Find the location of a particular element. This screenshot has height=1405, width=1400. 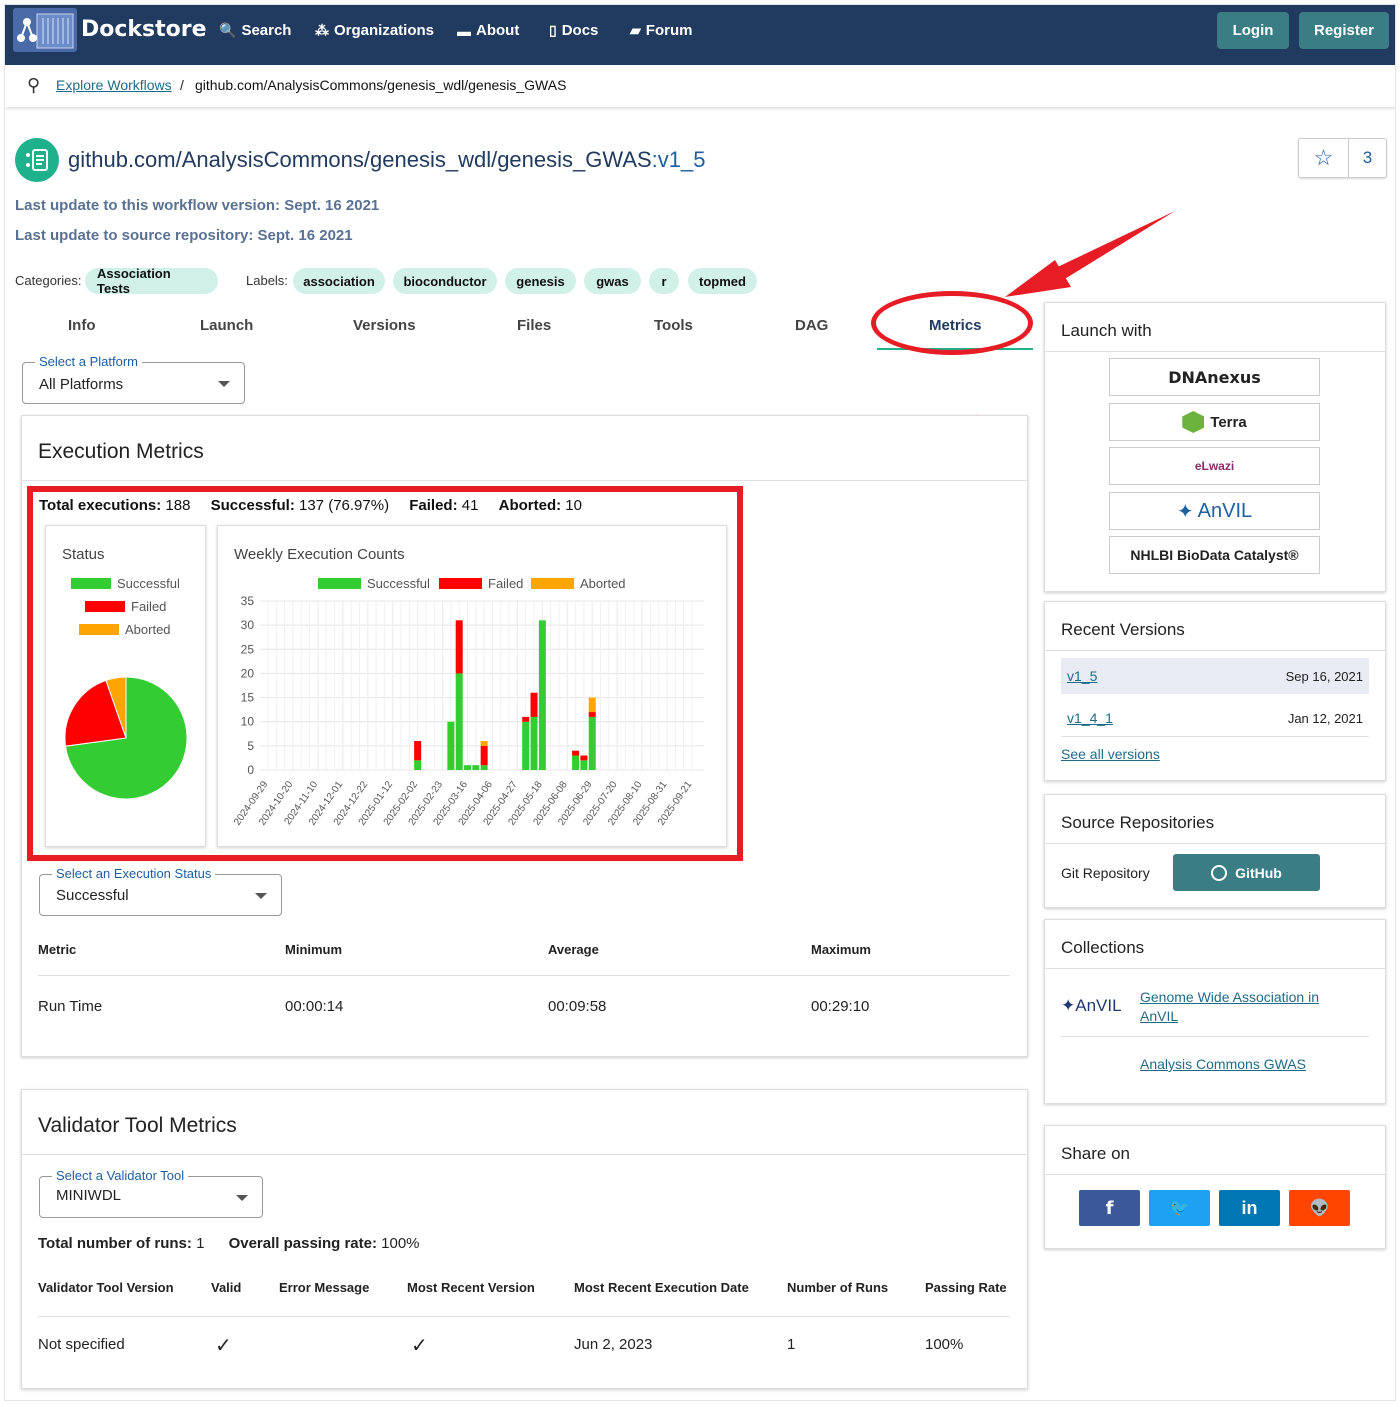

launch-dnanexus-button: DNAnexus is located at coordinates (1214, 377).